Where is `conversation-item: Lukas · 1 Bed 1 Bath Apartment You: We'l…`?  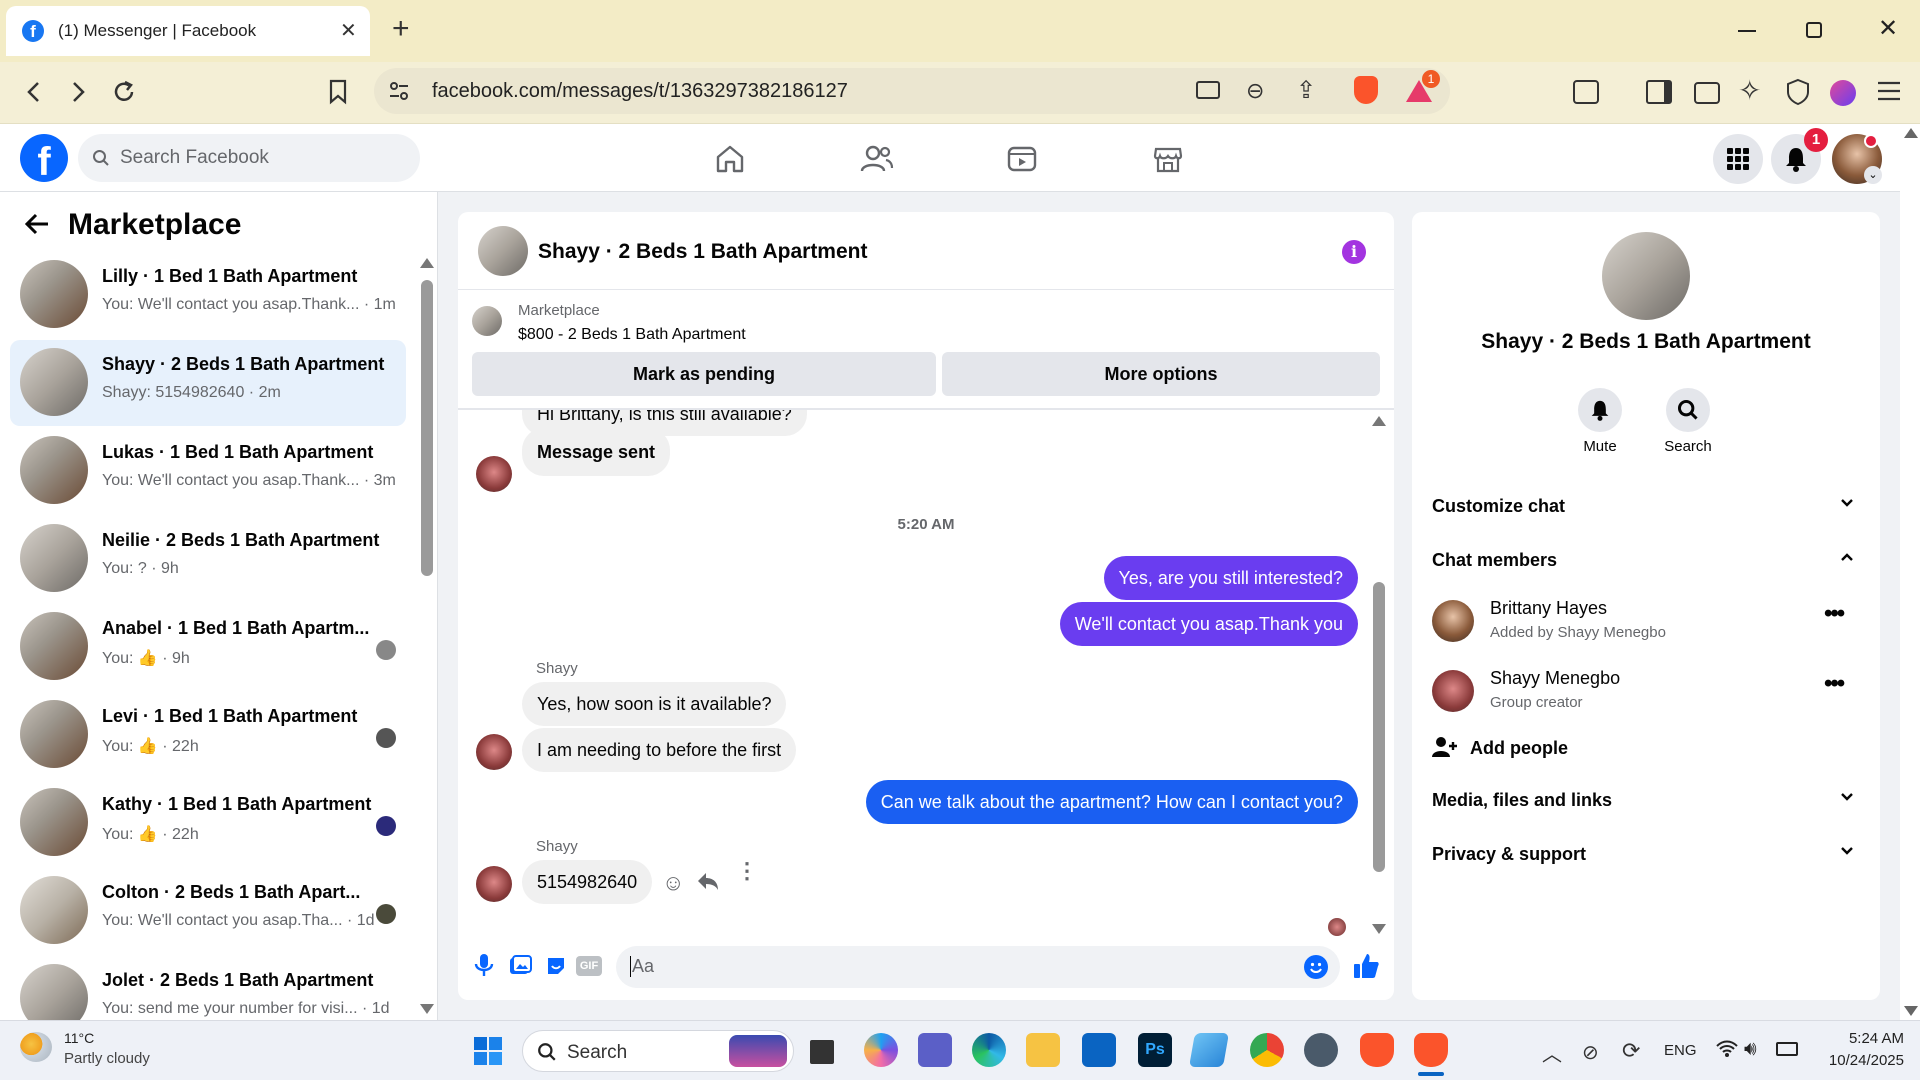 conversation-item: Lukas · 1 Bed 1 Bath Apartment You: We'l… is located at coordinates (208, 471).